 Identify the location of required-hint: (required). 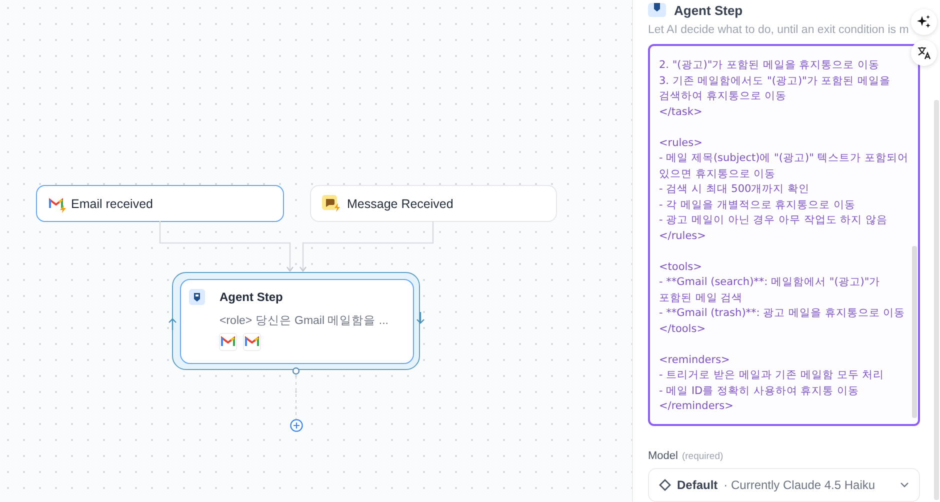
(703, 456).